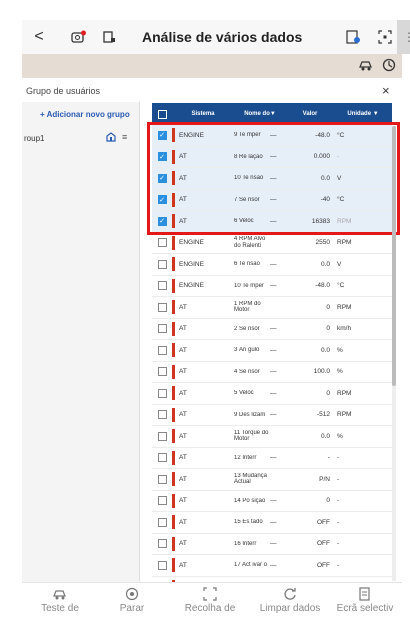  I want to click on table-row: AT 4 Se nsor — 100.0%, so click(272, 372).